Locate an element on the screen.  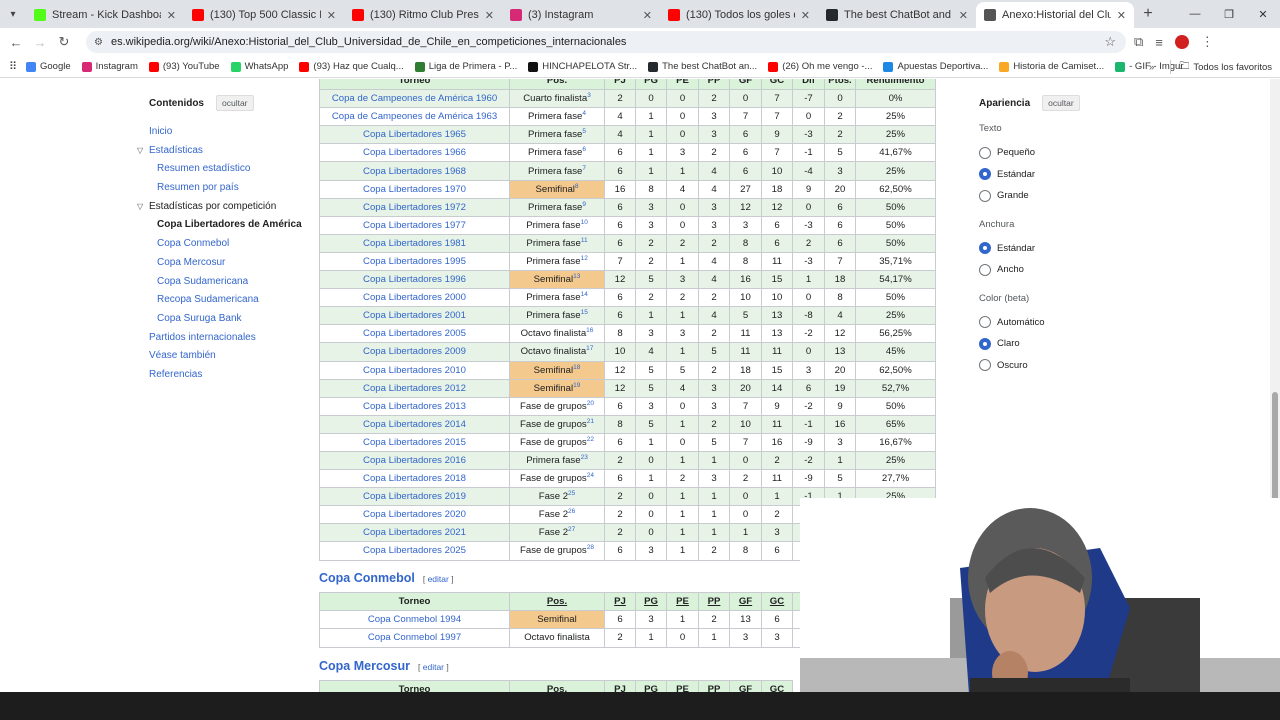
browser-tab: (3) Instagram ✕ is located at coordinates (581, 15).